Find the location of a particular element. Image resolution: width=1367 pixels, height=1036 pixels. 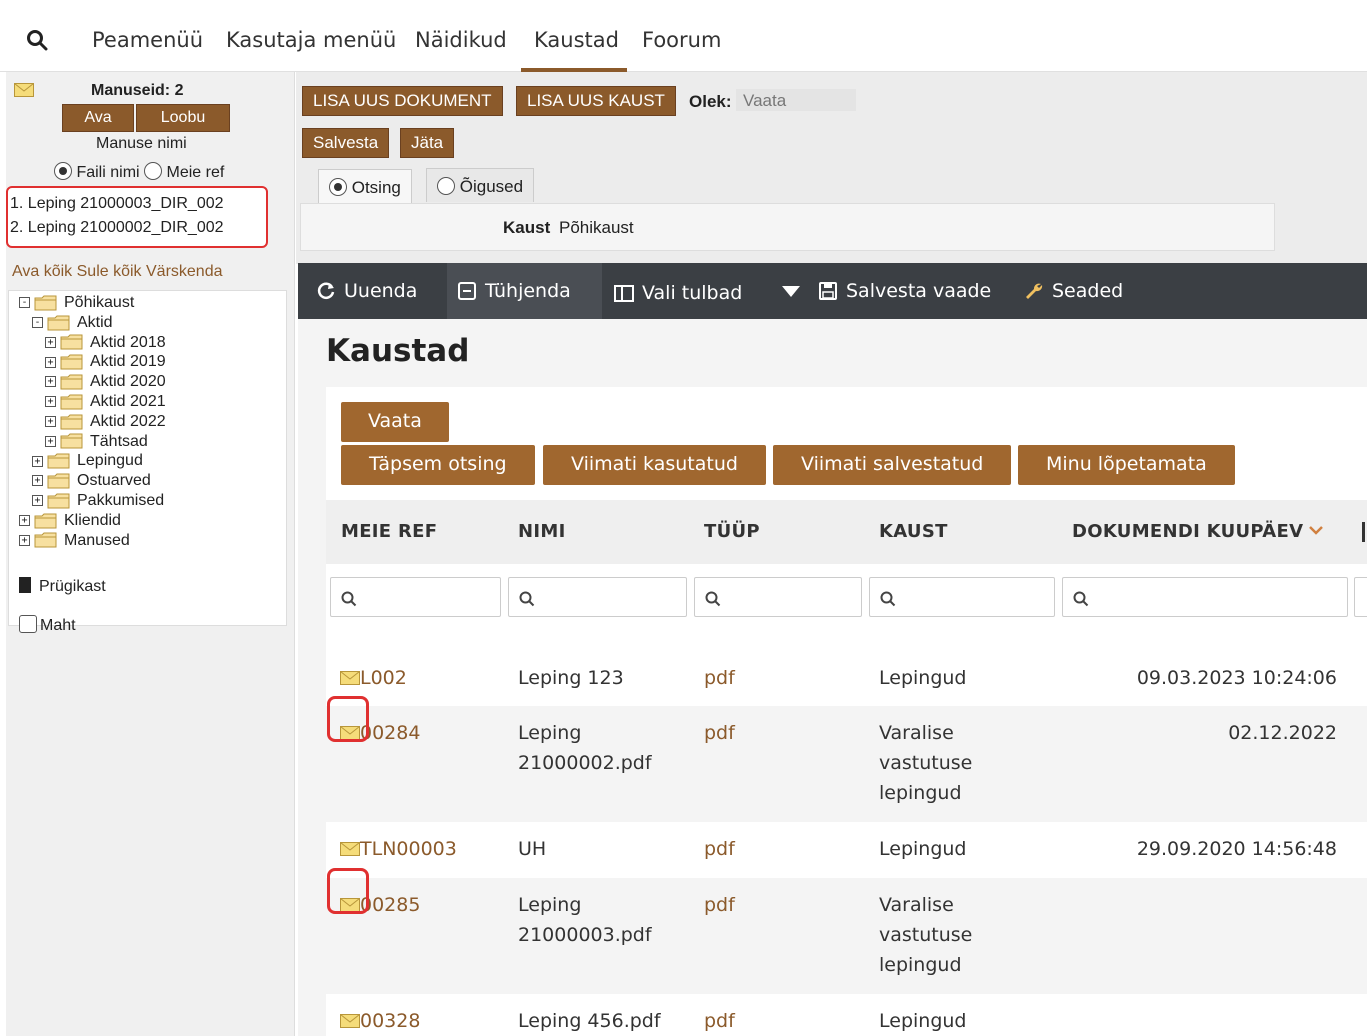

tree-item: + Tähtsad is located at coordinates (96, 442).